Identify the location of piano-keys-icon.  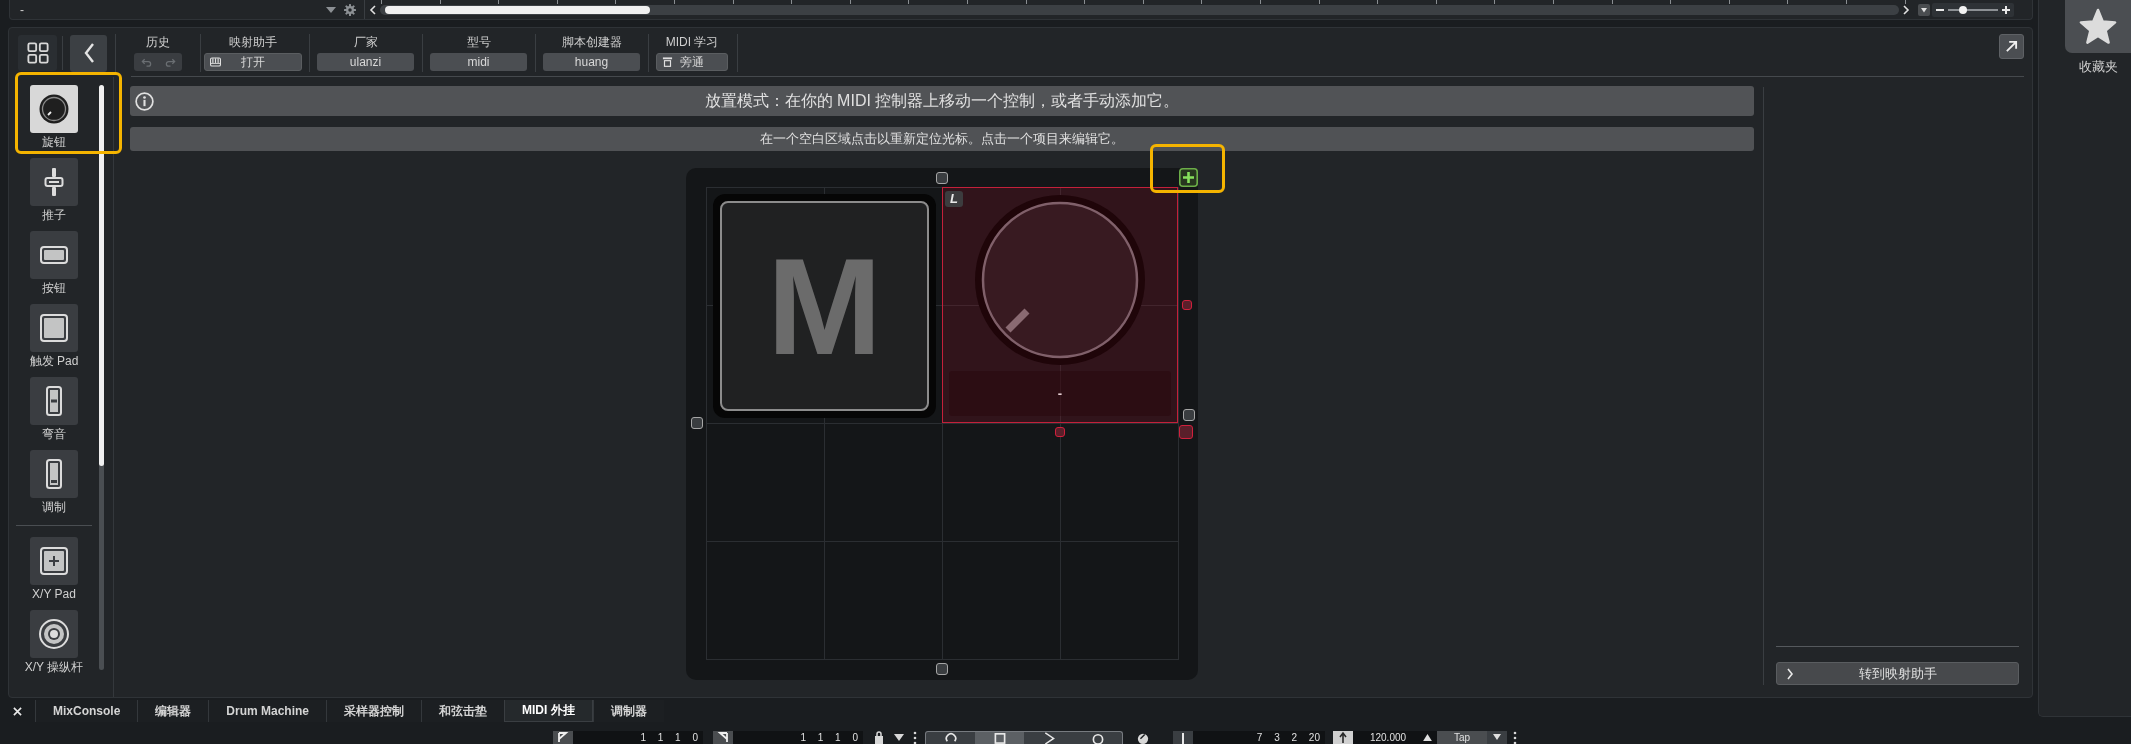
(215, 62).